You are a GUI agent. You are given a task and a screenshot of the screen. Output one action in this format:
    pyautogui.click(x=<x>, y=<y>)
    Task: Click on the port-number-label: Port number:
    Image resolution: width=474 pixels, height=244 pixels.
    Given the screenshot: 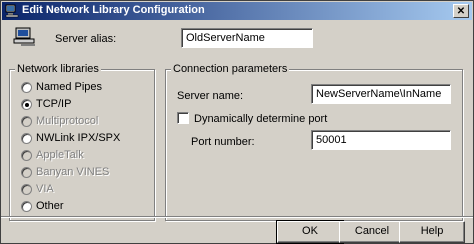 What is the action you would take?
    pyautogui.click(x=223, y=142)
    